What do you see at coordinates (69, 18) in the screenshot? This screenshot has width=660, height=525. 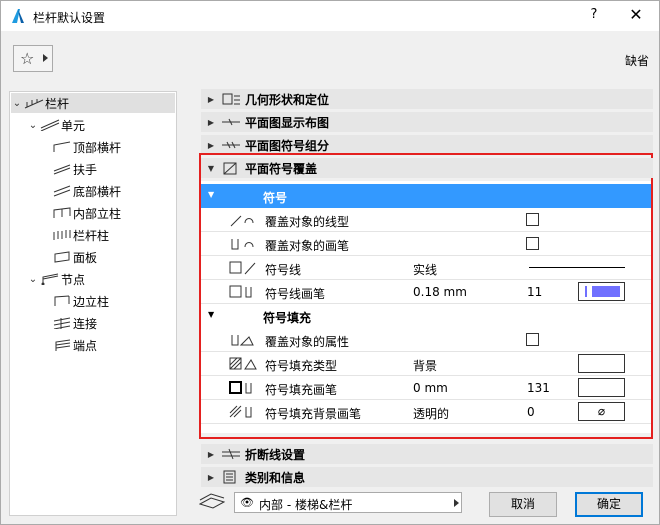 I see `window-title: 栏杆默认设置` at bounding box center [69, 18].